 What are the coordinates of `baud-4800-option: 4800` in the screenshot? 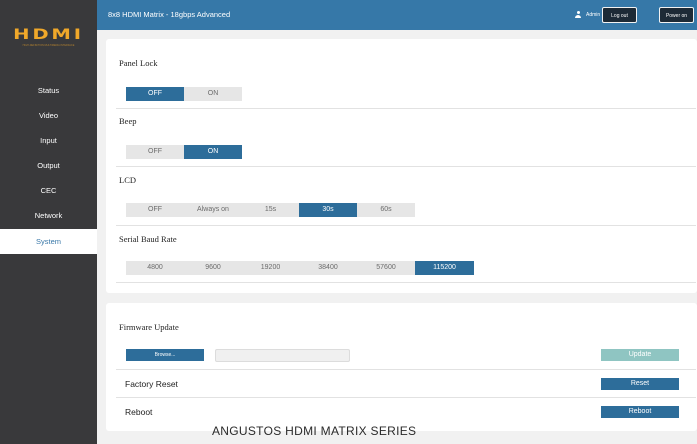 It's located at (155, 268).